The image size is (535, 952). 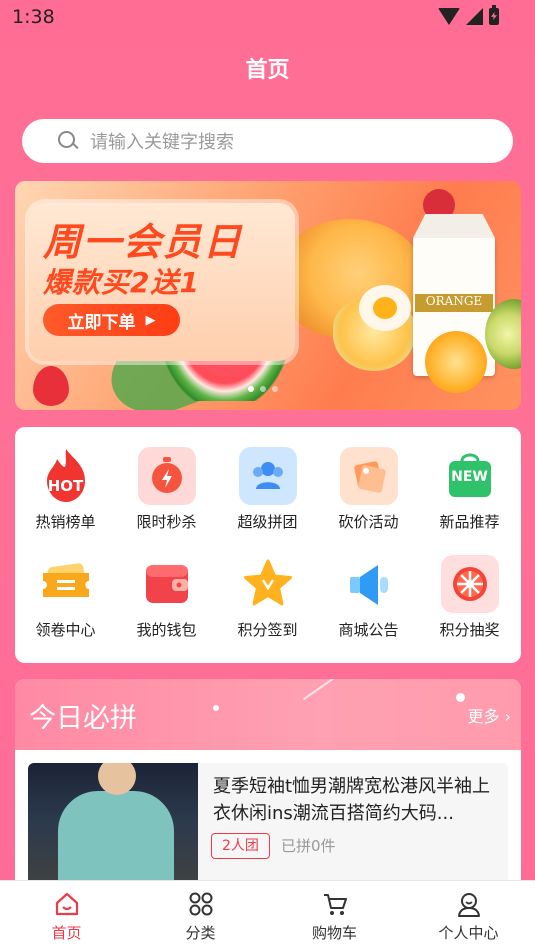 I want to click on grid-label: 限时秒杀, so click(x=166, y=522).